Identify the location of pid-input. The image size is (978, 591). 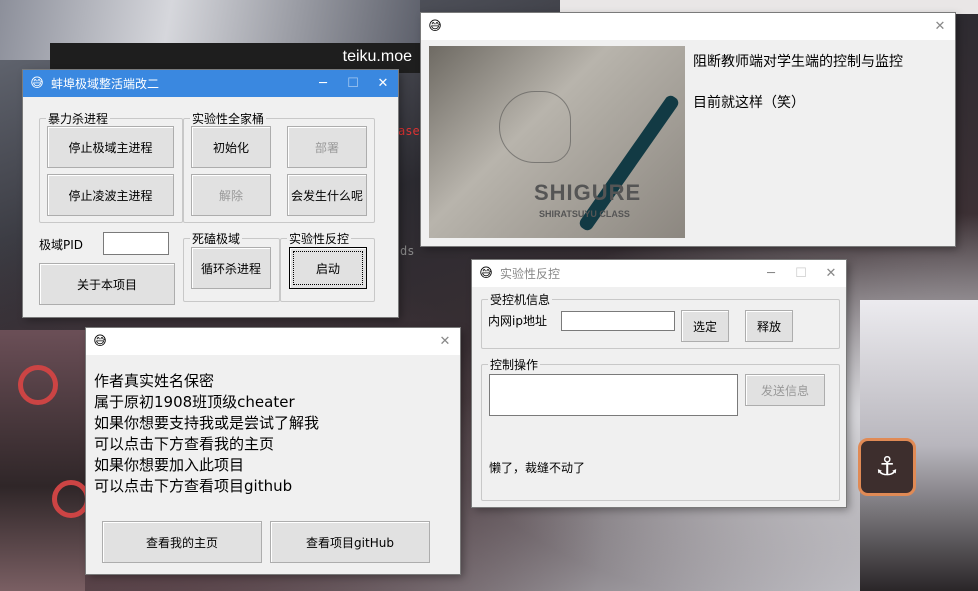
(136, 243).